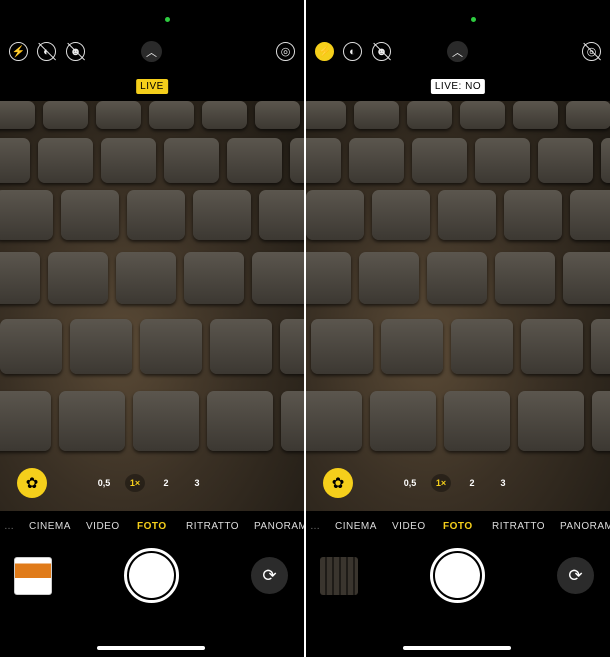 This screenshot has height=657, width=610. Describe the element at coordinates (591, 51) in the screenshot. I see `live-photo-off-icon: ◎` at that location.